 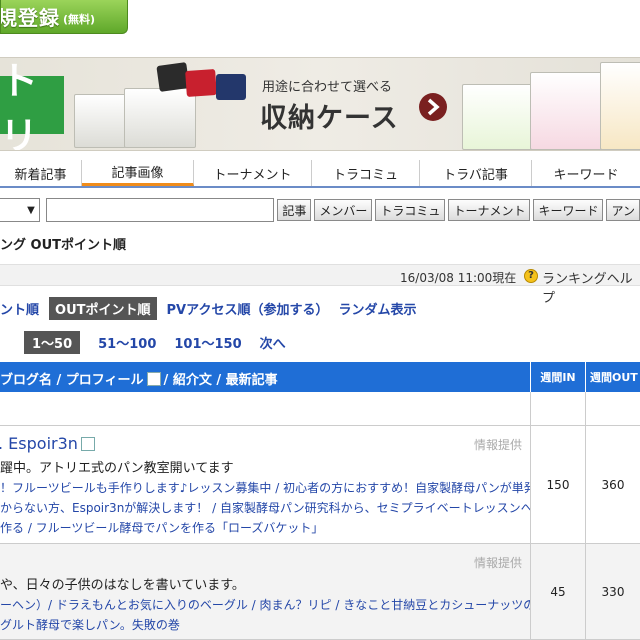 I want to click on tab-label: トラバ記事, so click(x=475, y=175).